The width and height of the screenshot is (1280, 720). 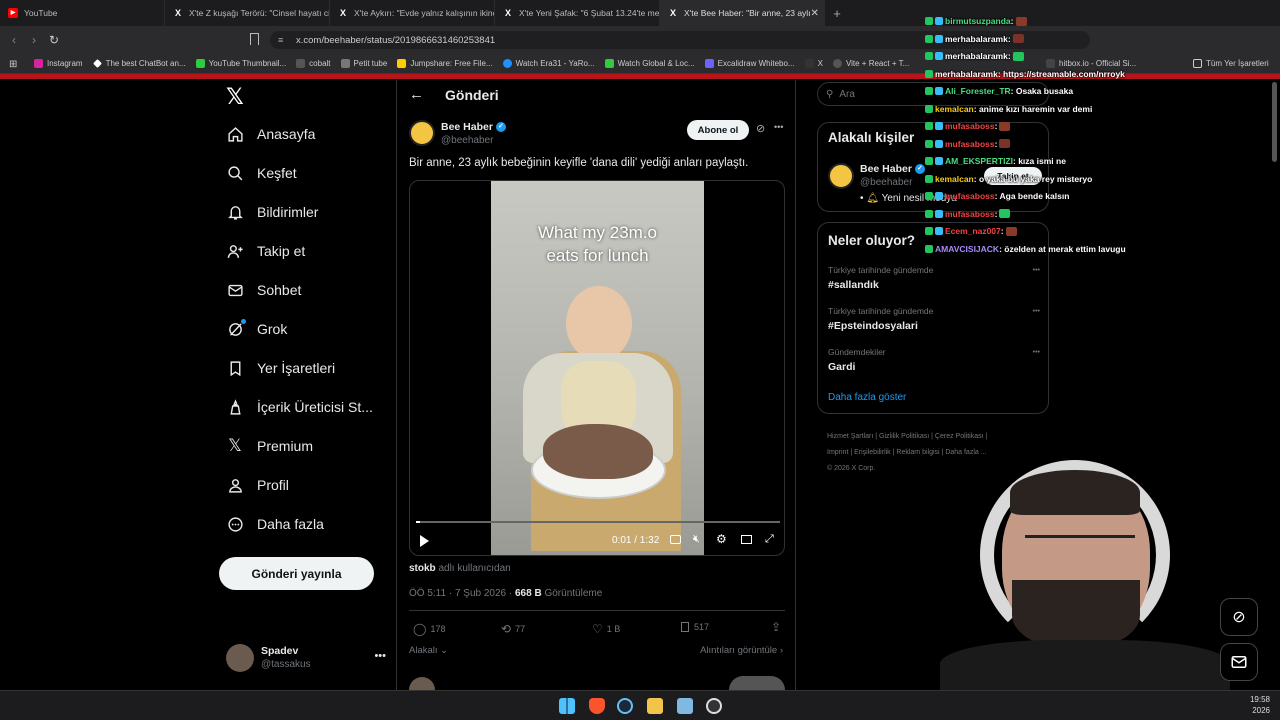 What do you see at coordinates (263, 290) in the screenshot?
I see `nav-messages: Sohbet` at bounding box center [263, 290].